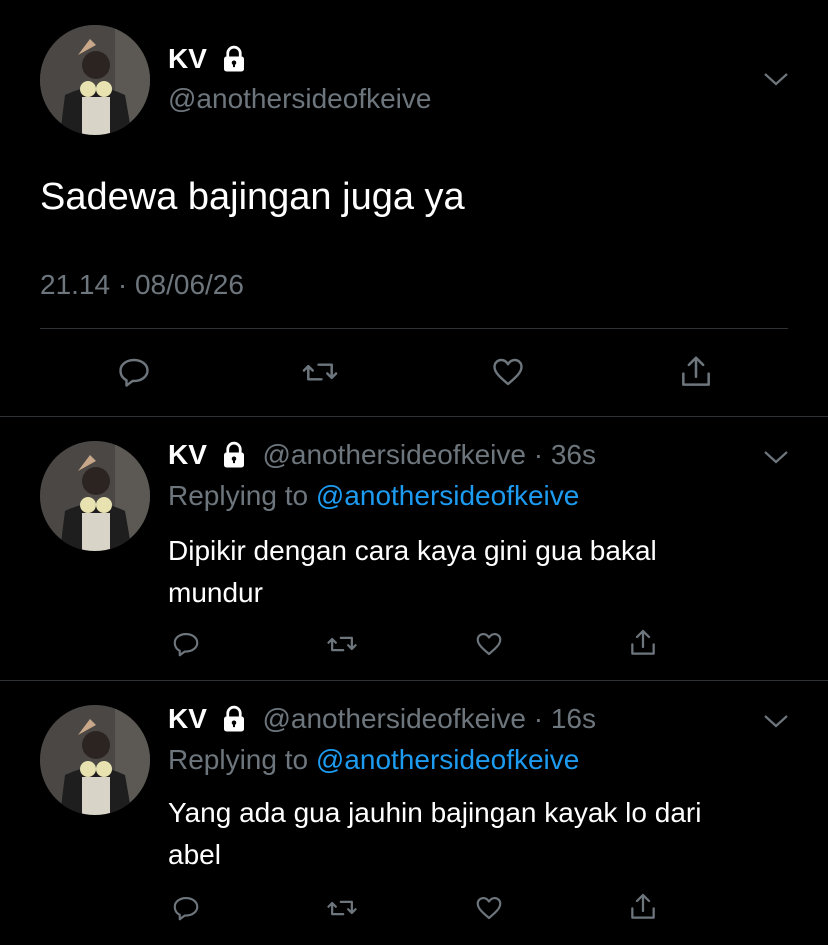 The height and width of the screenshot is (945, 828). Describe the element at coordinates (412, 550) in the screenshot. I see `tweet-text-line: Dipikir dengan cara kaya gini gua bakal` at that location.